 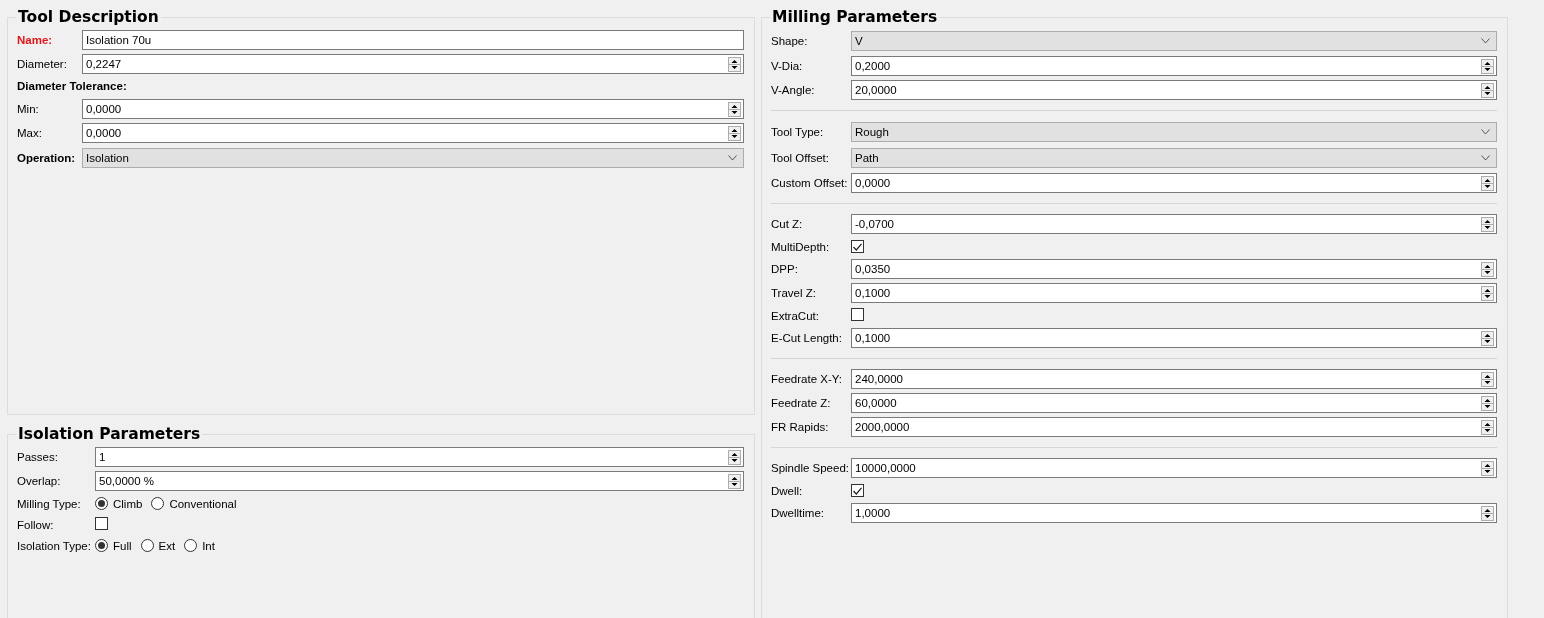 What do you see at coordinates (793, 90) in the screenshot?
I see `field-label: V-Angle:` at bounding box center [793, 90].